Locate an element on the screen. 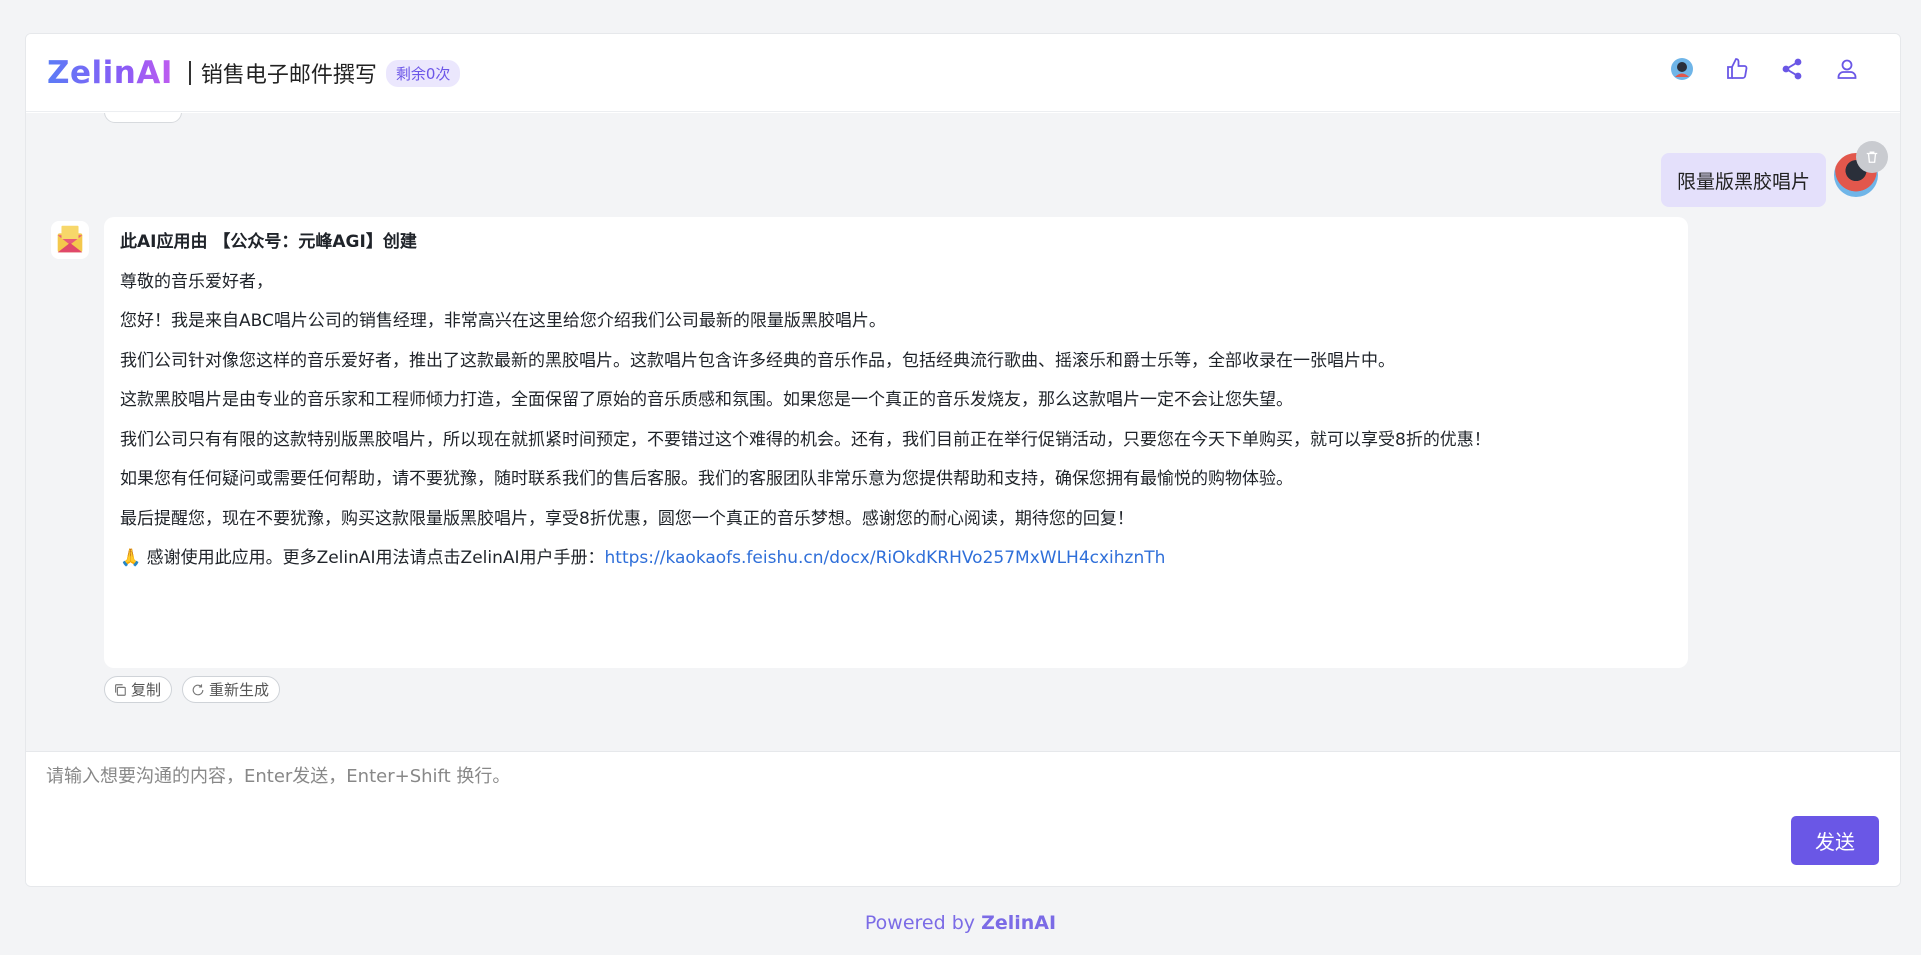 Image resolution: width=1921 pixels, height=955 pixels. bot-avatar is located at coordinates (70, 240).